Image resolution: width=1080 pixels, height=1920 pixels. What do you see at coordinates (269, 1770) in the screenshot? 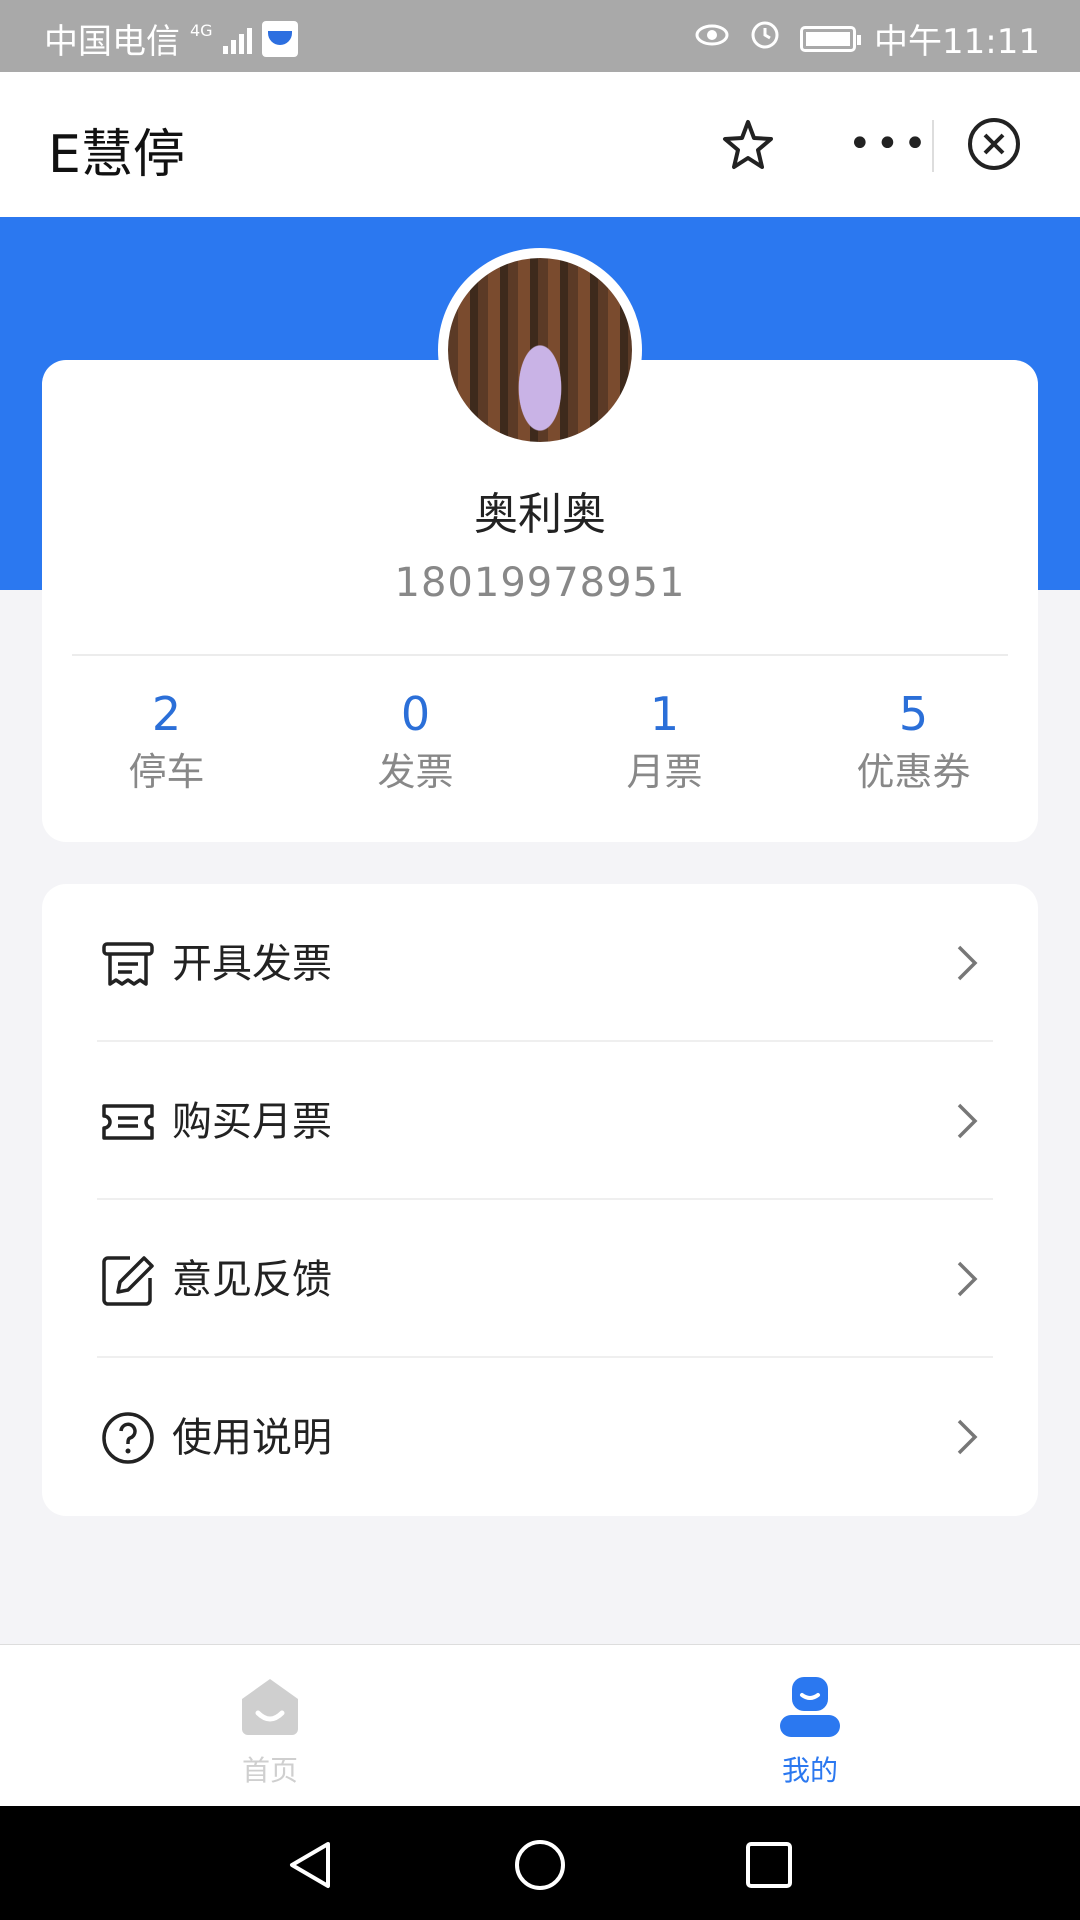
I see `tab-label: 首页` at bounding box center [269, 1770].